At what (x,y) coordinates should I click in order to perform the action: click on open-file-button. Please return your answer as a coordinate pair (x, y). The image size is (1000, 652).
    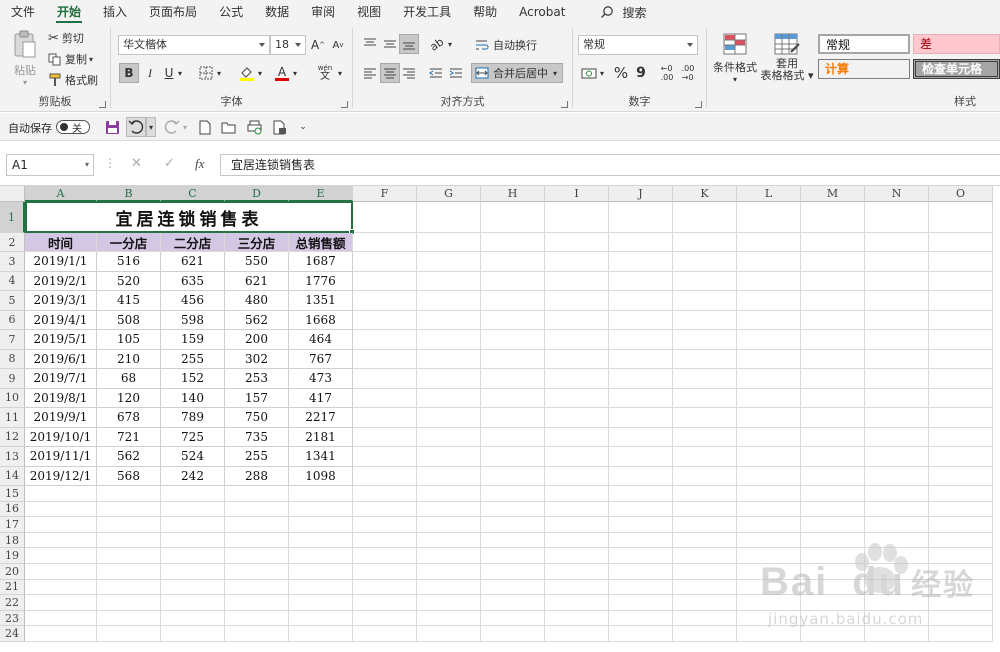
    Looking at the image, I should click on (229, 127).